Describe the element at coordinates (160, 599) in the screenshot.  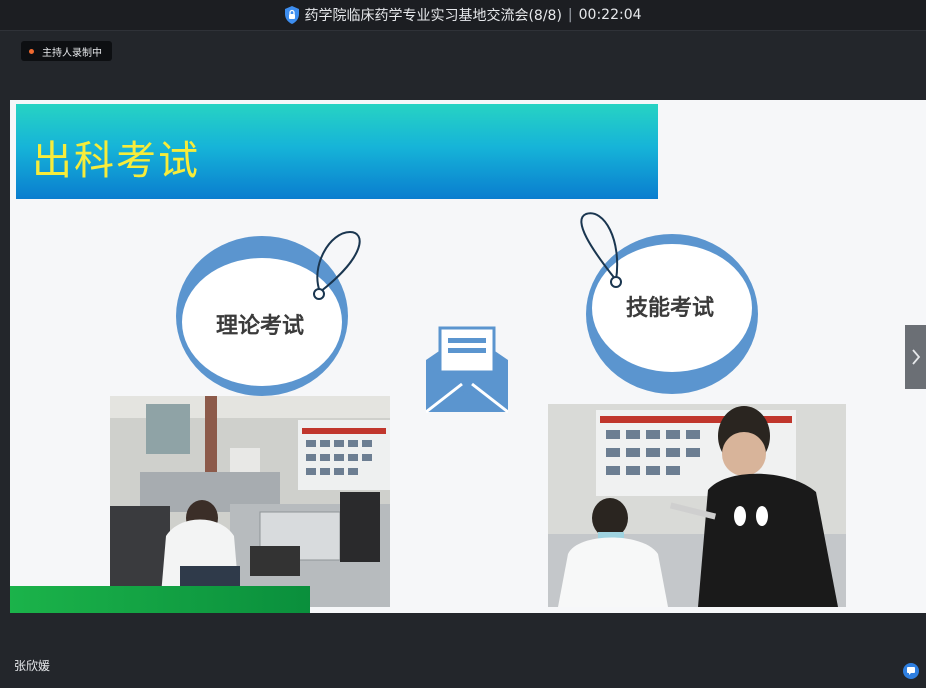
I see `slide-footer-stripe` at that location.